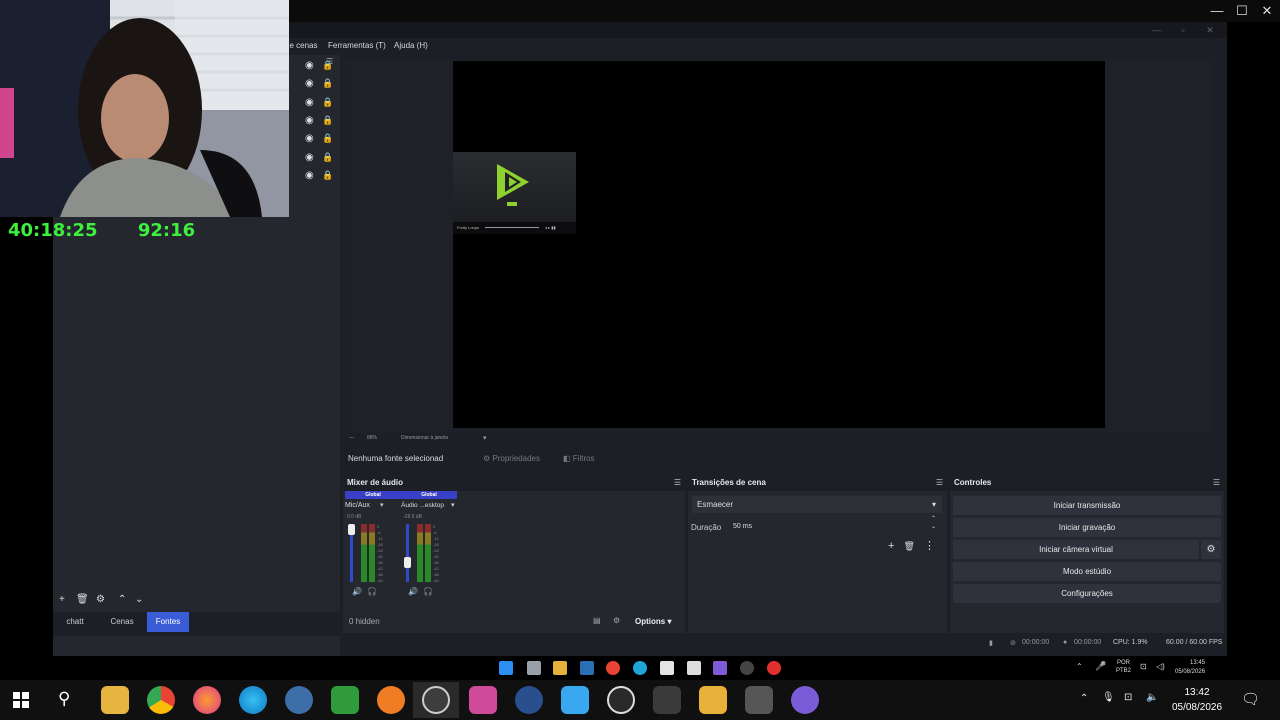  What do you see at coordinates (713, 700) in the screenshot?
I see `app-star-icon` at bounding box center [713, 700].